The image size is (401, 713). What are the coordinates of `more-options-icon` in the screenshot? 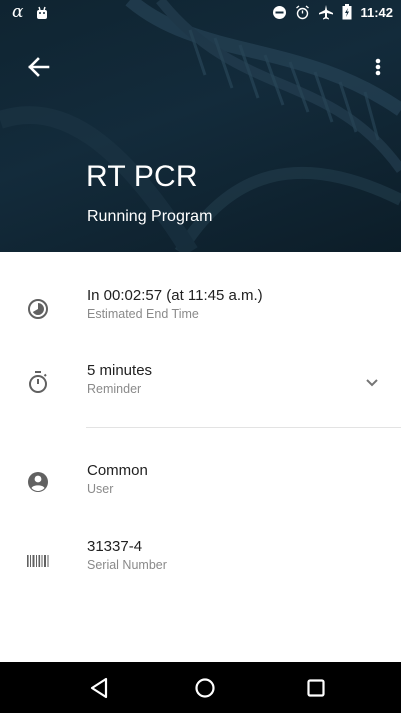 It's located at (378, 67).